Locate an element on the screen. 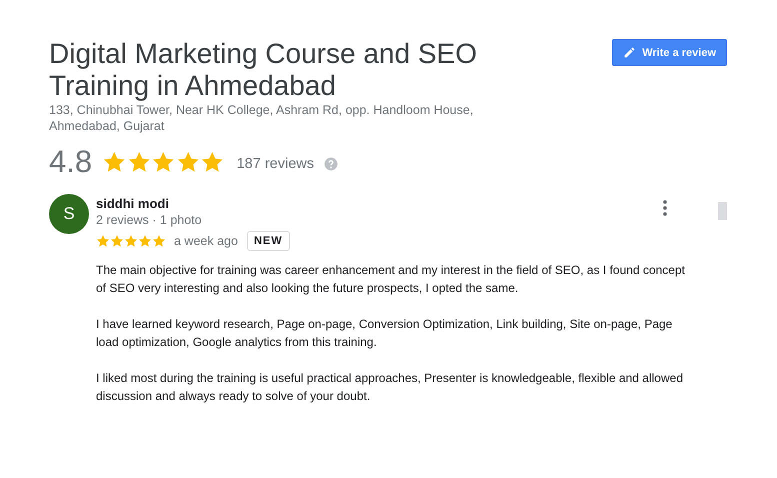  help-icon is located at coordinates (331, 164).